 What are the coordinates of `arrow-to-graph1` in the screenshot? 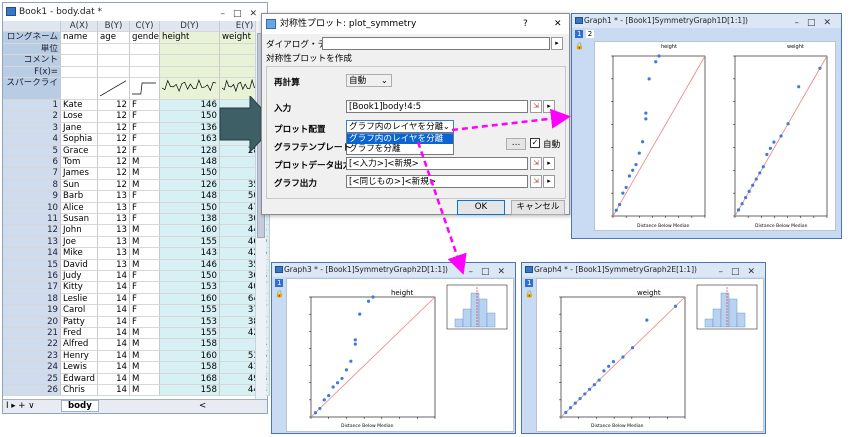 It's located at (511, 120).